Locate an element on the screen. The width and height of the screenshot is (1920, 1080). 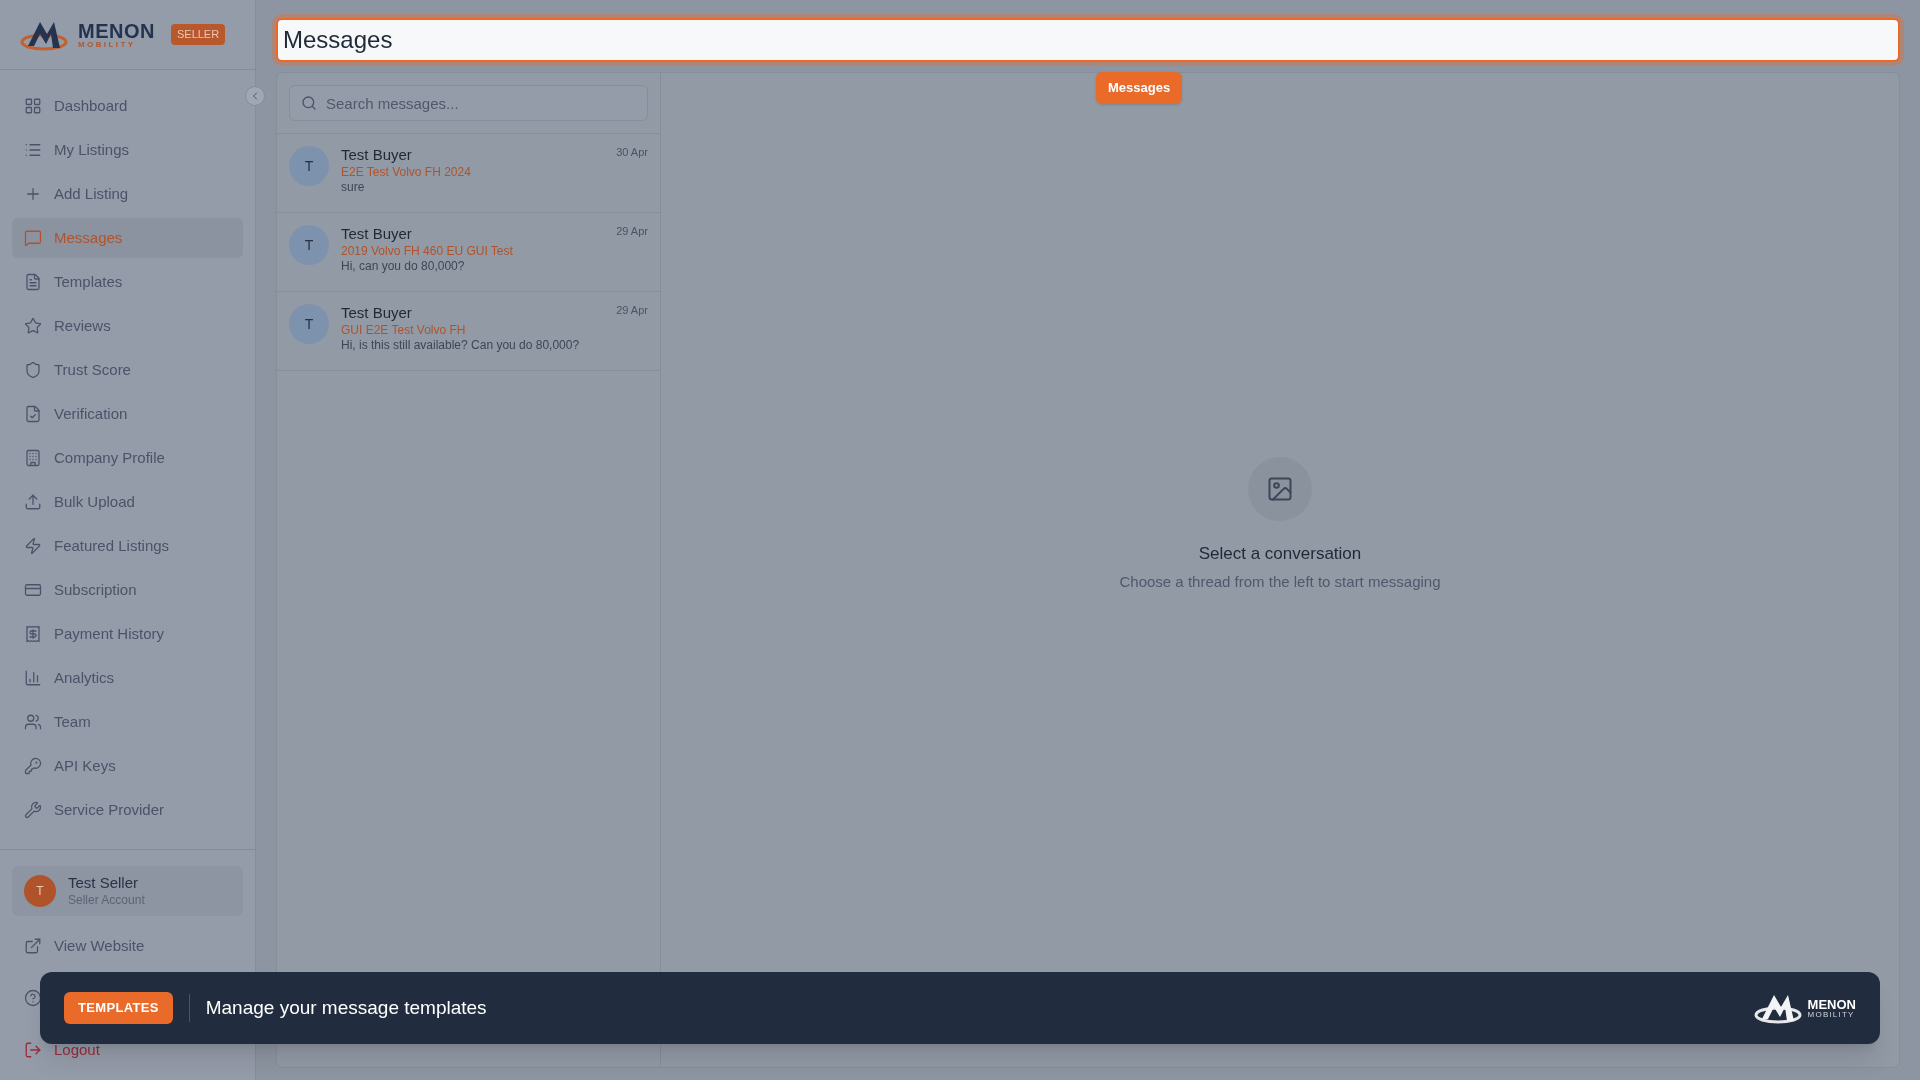
listing-title: 2019 Volvo FH 460 EU GUI Test is located at coordinates (427, 251).